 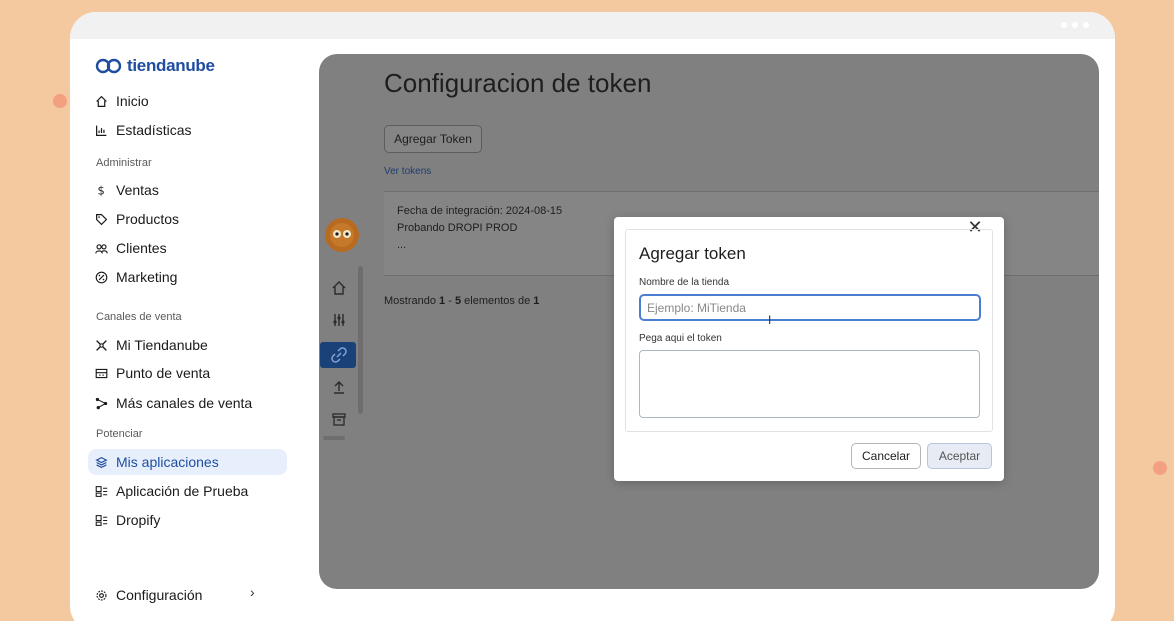 I want to click on modal-title: Agregar token, so click(x=692, y=253).